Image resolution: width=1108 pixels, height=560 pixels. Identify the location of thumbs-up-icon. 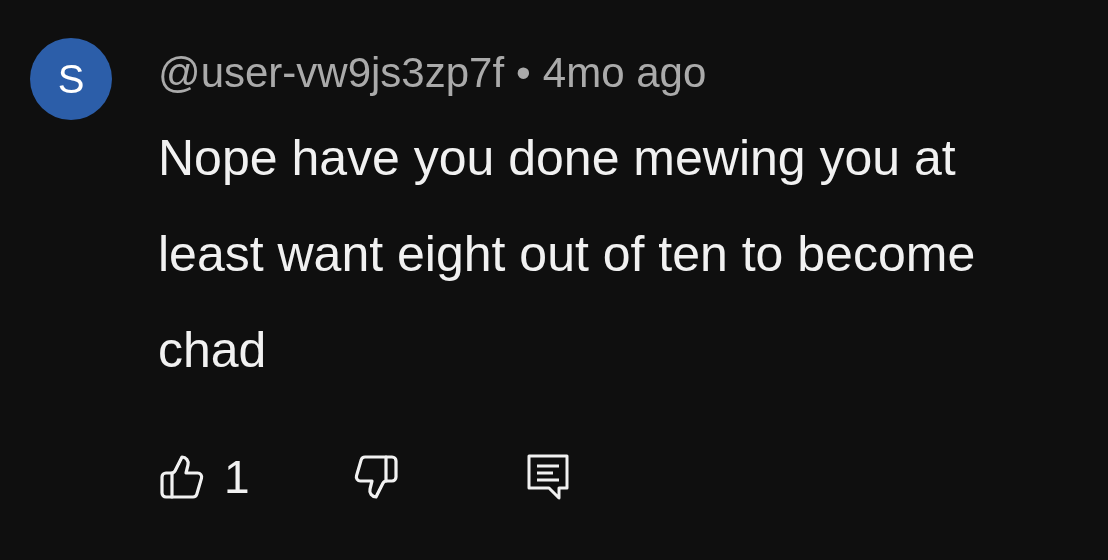
(182, 477).